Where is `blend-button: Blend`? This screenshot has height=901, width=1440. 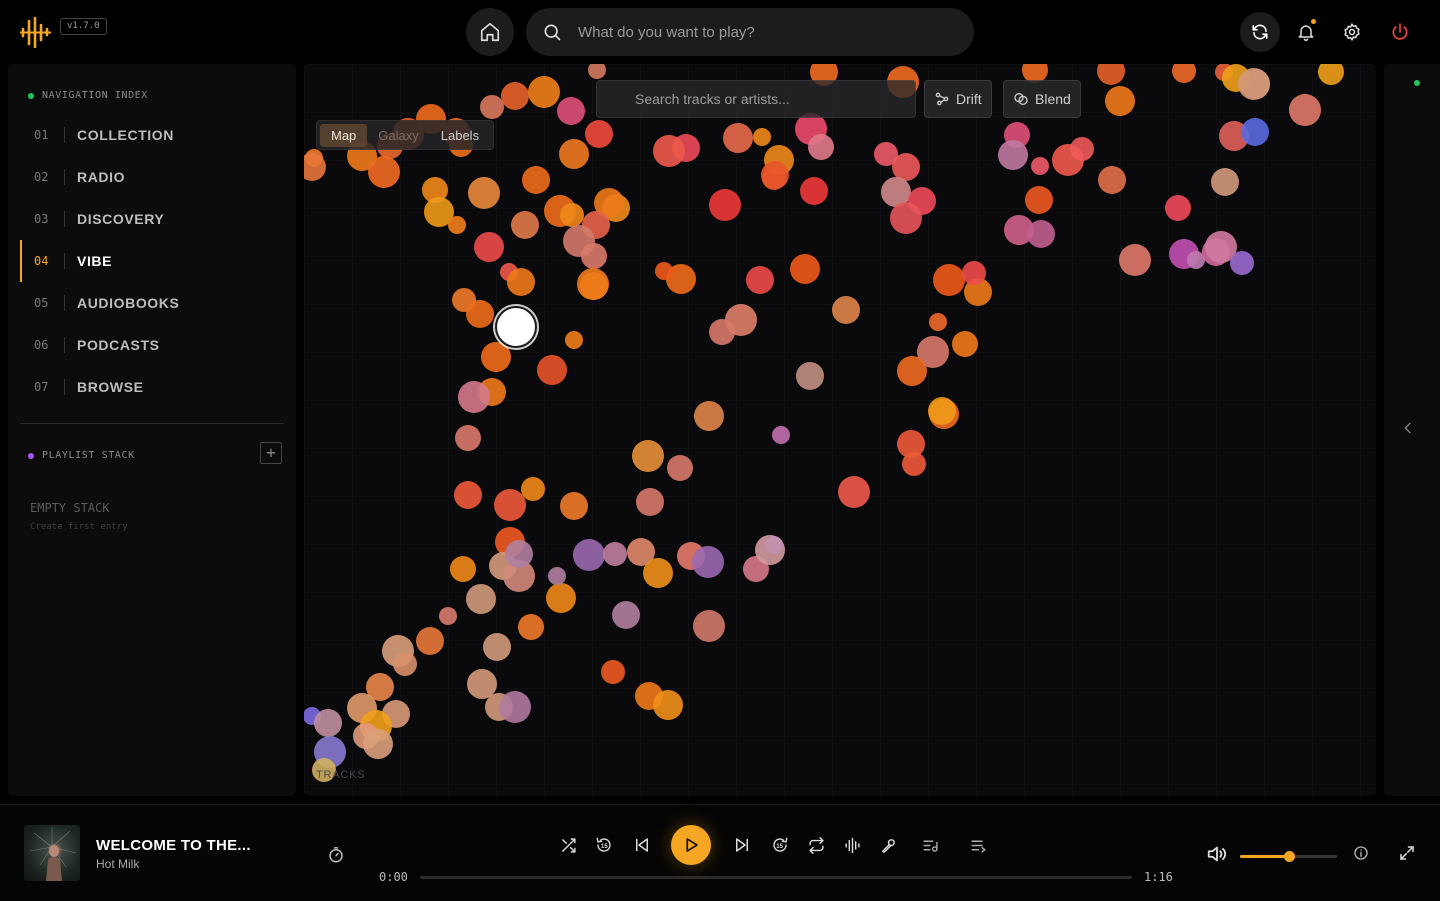 blend-button: Blend is located at coordinates (1042, 99).